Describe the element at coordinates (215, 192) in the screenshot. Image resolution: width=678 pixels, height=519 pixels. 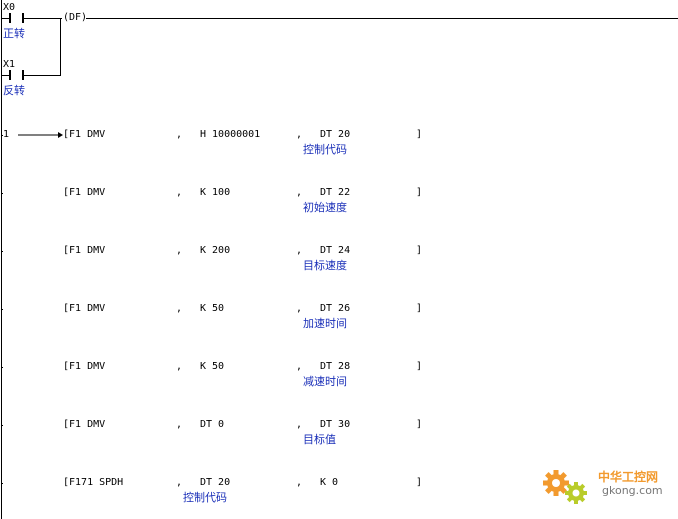
I see `operand-1: K 100` at that location.